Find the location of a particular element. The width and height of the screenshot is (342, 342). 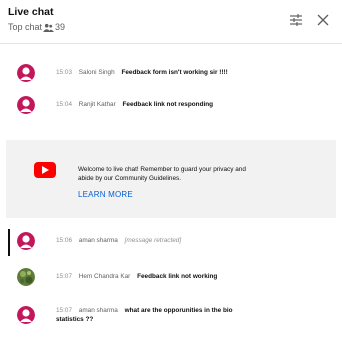

filter-button is located at coordinates (296, 20).